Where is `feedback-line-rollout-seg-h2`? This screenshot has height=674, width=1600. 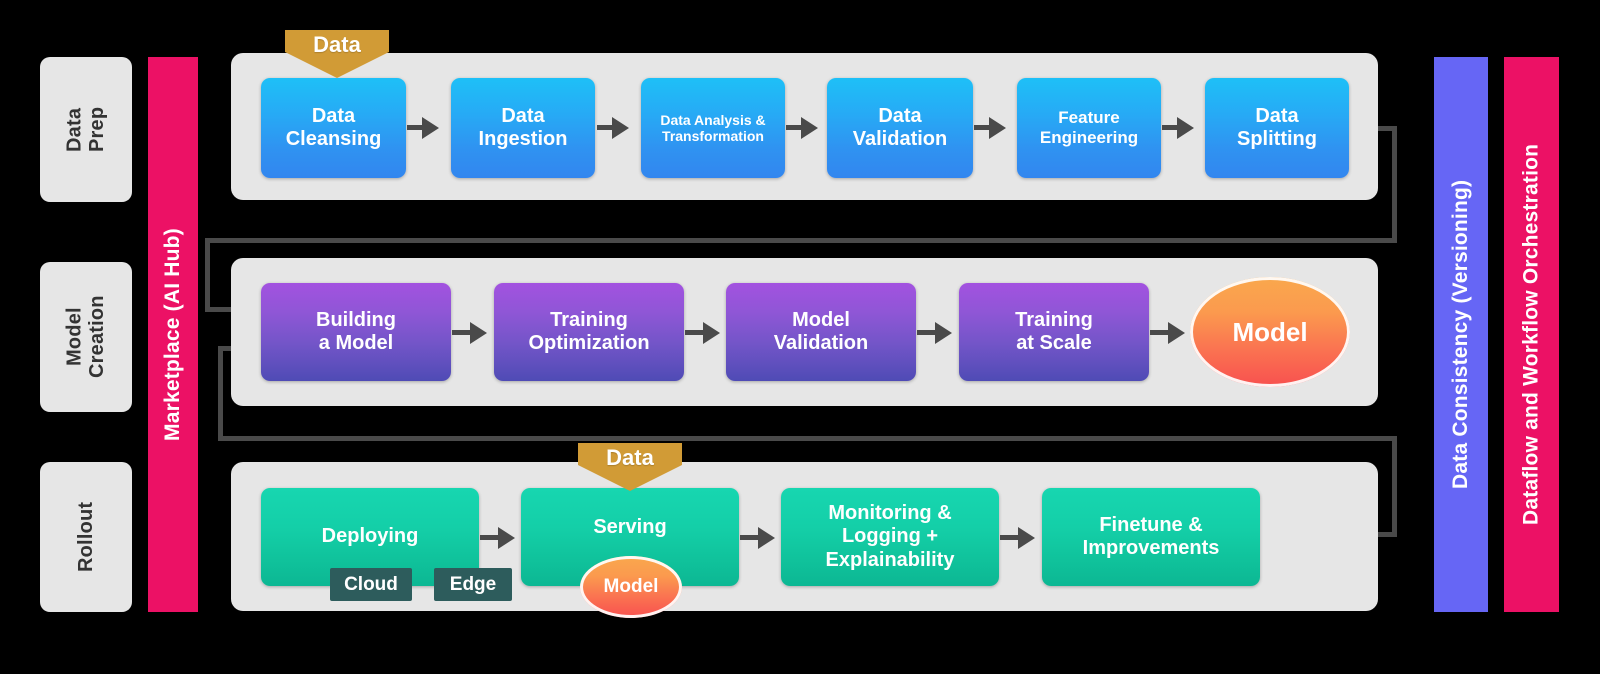 feedback-line-rollout-seg-h2 is located at coordinates (807, 438).